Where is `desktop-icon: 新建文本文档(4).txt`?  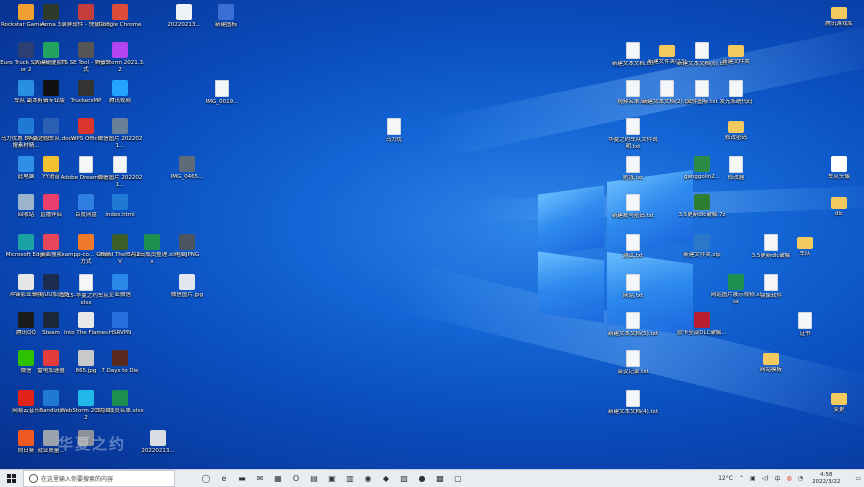
desktop-icon: 新建文本文档(4).txt is located at coordinates (633, 403).